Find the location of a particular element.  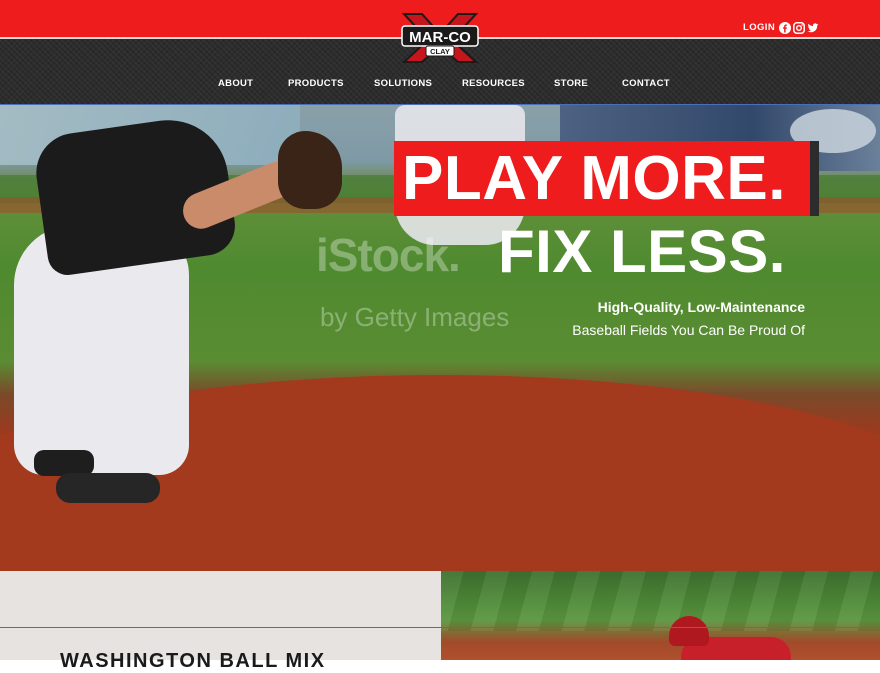

mar-co-clay-logo: MAR-CO CLAY is located at coordinates (440, 38).